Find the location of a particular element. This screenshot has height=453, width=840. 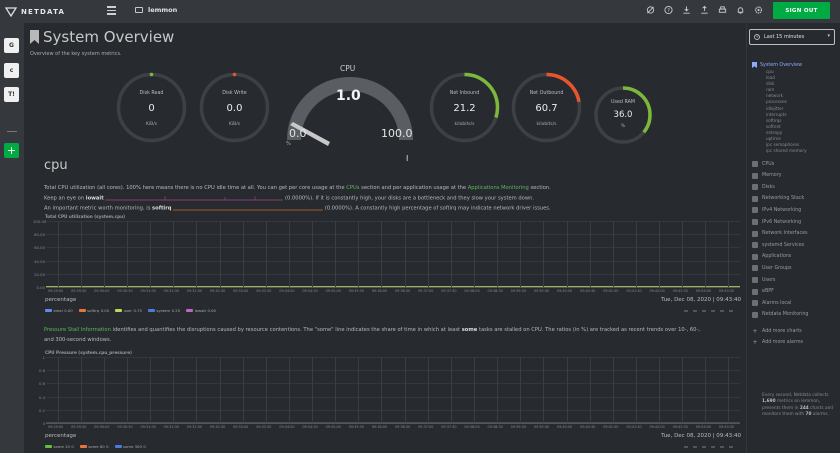

legend-item: some 60 0 is located at coordinates (94, 446).